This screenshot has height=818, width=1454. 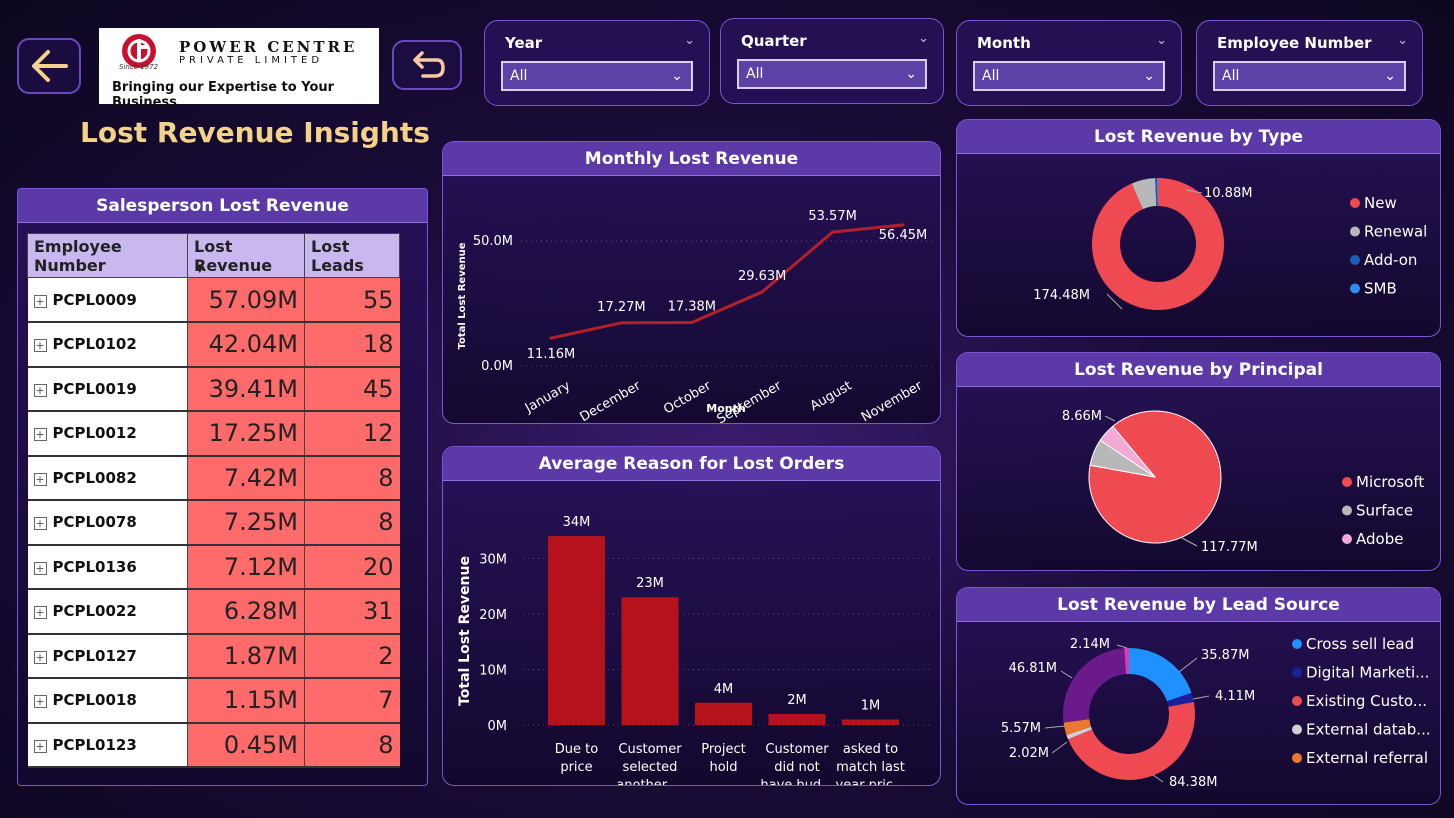 I want to click on x-tick-label: match last, so click(x=870, y=767).